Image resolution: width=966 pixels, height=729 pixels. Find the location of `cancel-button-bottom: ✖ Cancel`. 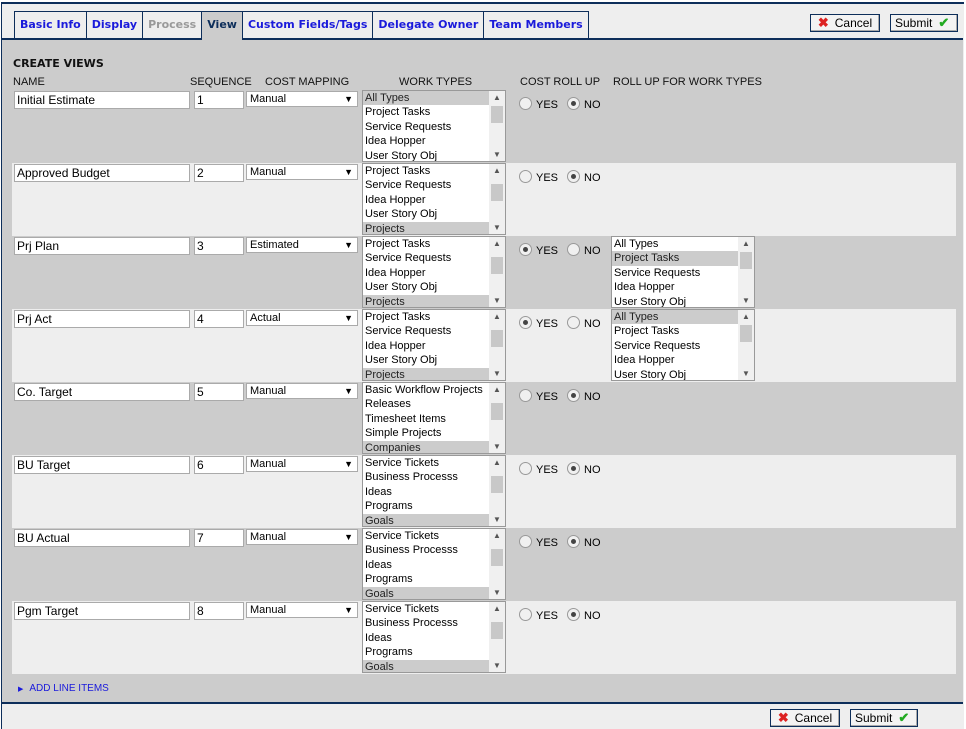

cancel-button-bottom: ✖ Cancel is located at coordinates (805, 718).